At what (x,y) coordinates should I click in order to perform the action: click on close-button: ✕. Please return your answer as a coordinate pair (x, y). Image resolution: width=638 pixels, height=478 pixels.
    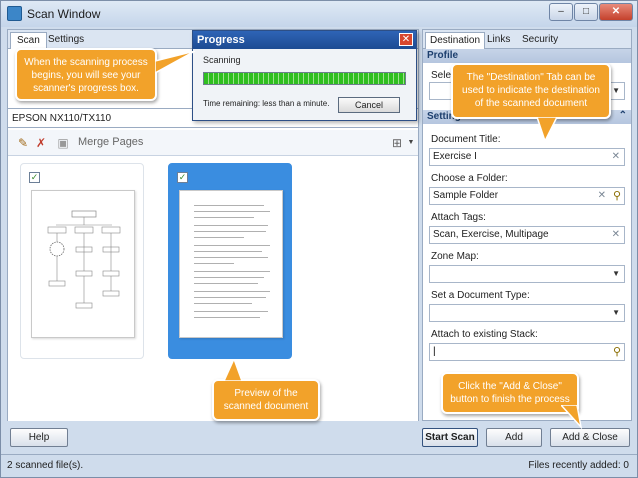
    Looking at the image, I should click on (616, 12).